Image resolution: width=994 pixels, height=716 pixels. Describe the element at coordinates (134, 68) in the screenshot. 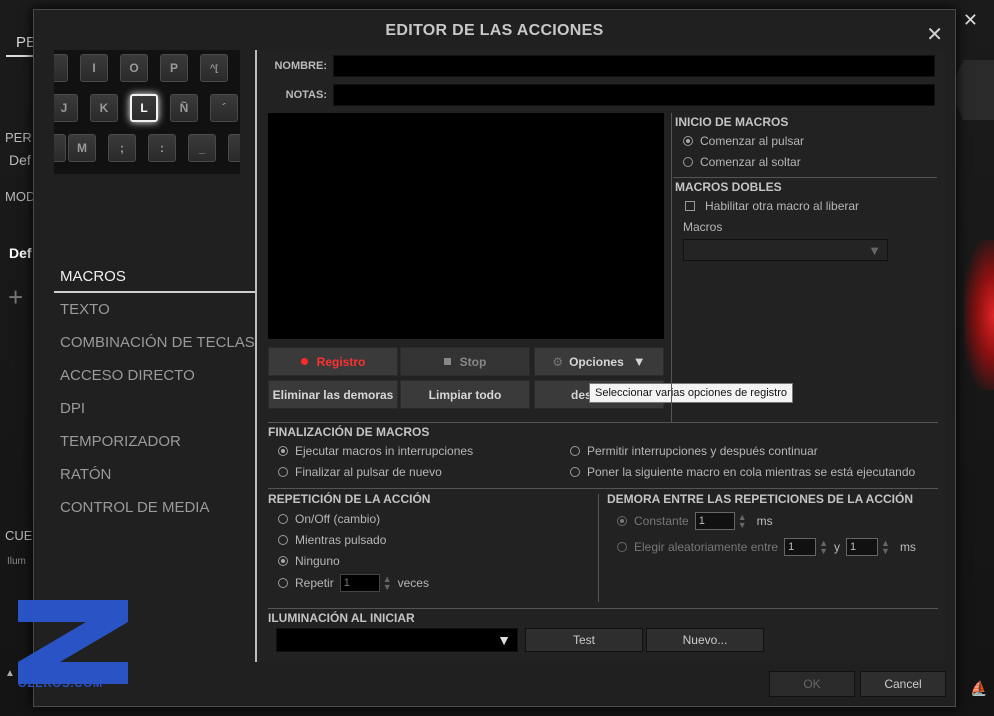

I see `key-o: O` at that location.